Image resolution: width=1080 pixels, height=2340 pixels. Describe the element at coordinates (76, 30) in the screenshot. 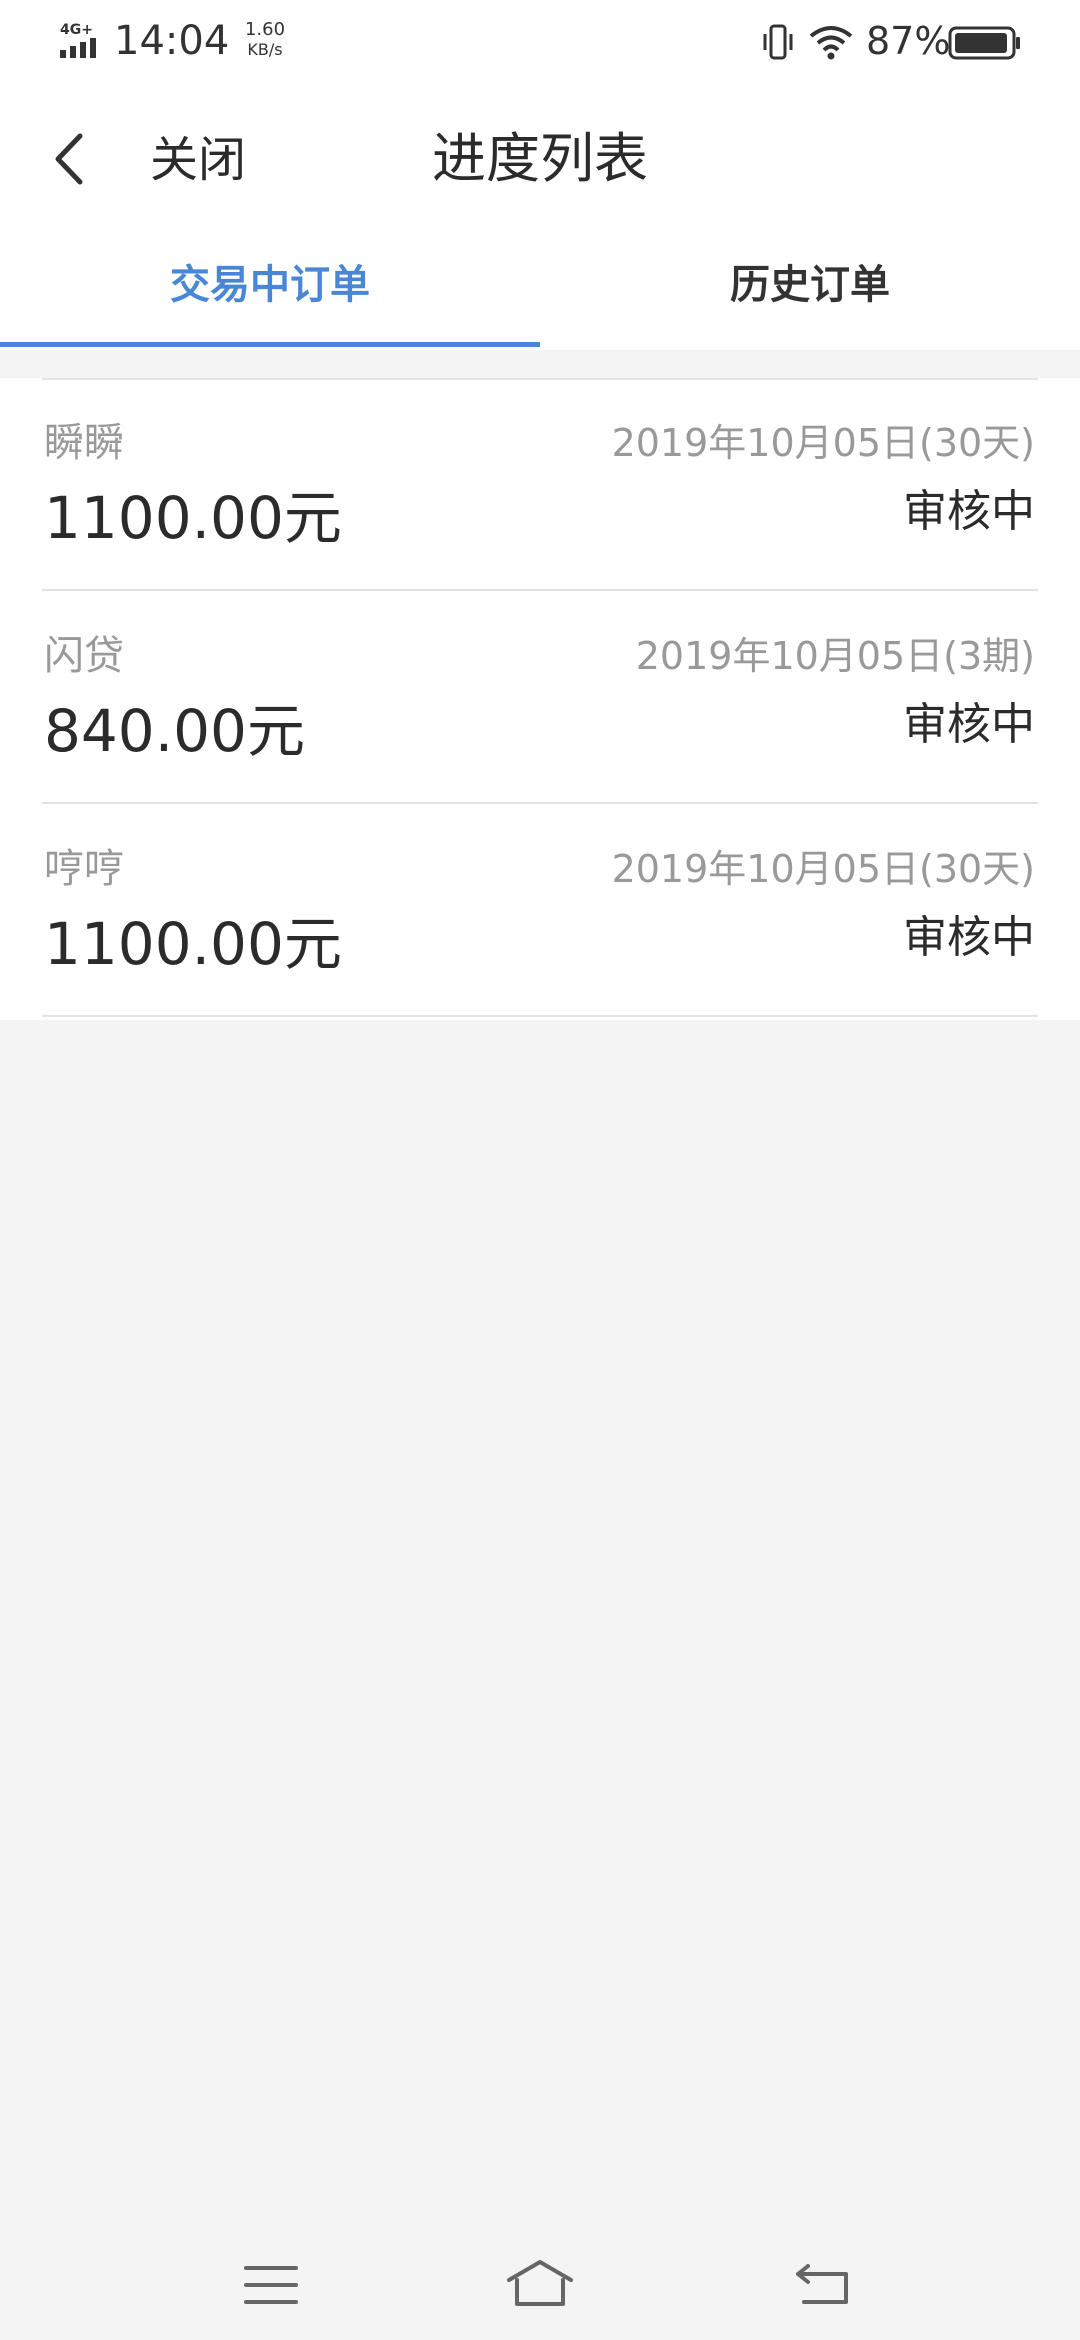

I see `network-type: 4G+` at that location.